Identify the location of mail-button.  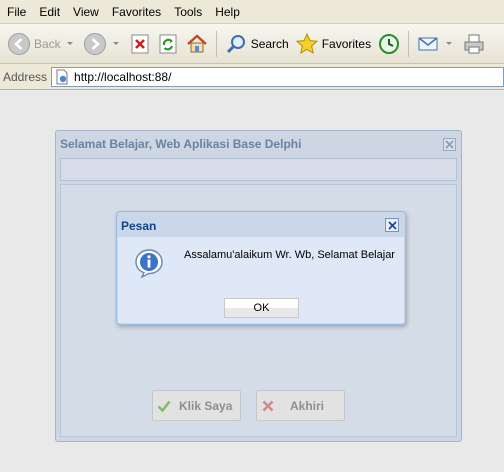
(436, 44).